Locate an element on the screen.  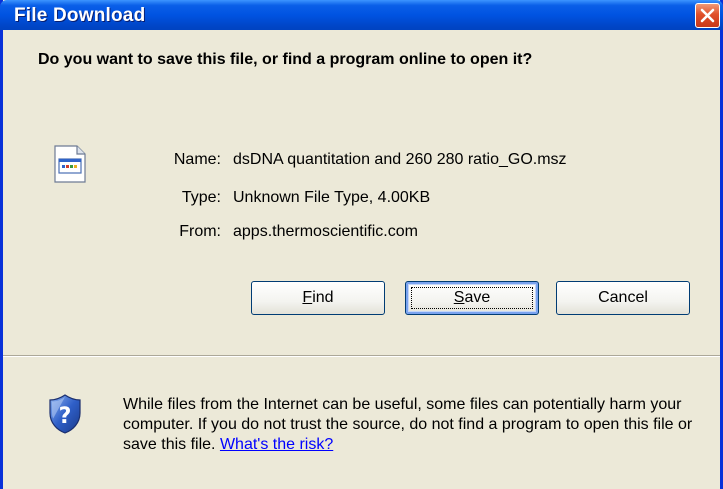
type-label: Type: is located at coordinates (201, 197).